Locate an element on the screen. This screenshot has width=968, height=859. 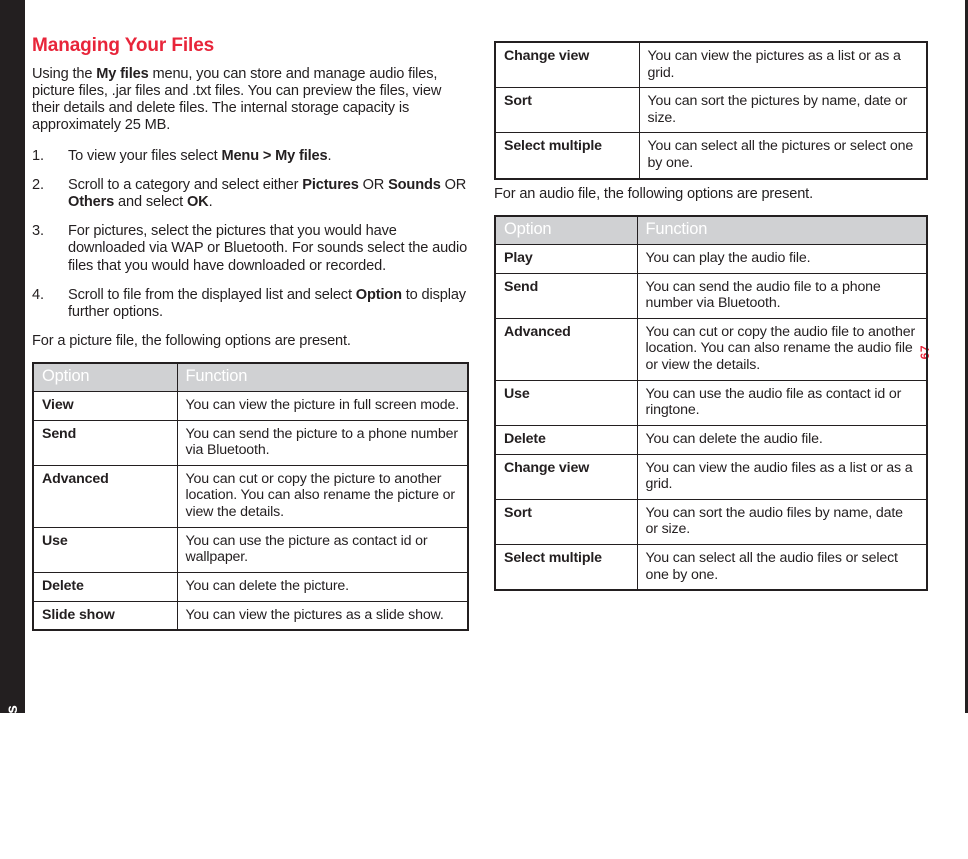
step-text-emphasis: OK is located at coordinates (197, 202).